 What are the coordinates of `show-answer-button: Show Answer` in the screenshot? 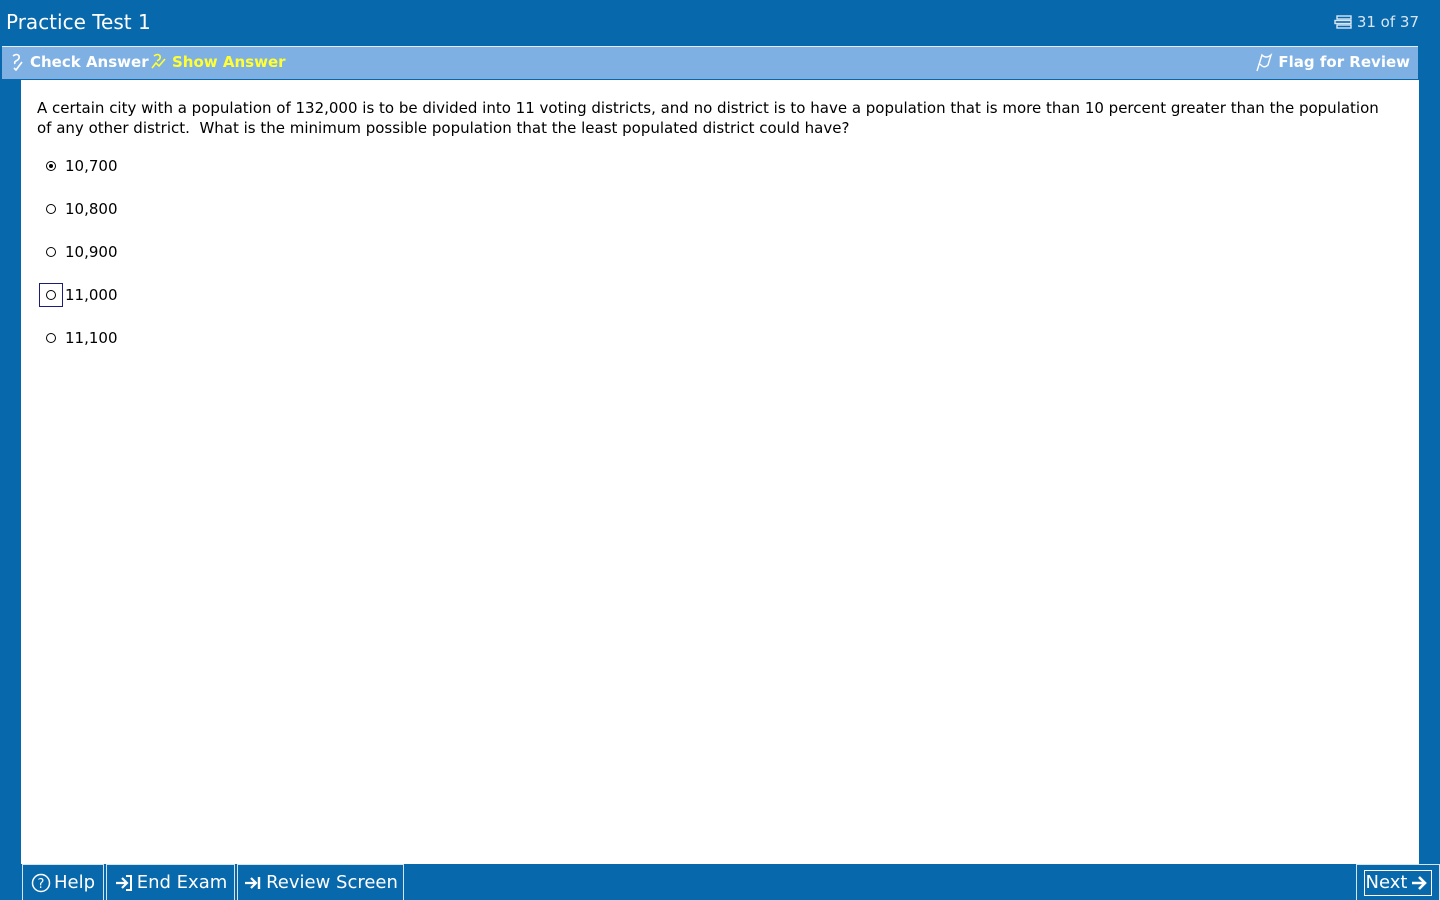 It's located at (218, 62).